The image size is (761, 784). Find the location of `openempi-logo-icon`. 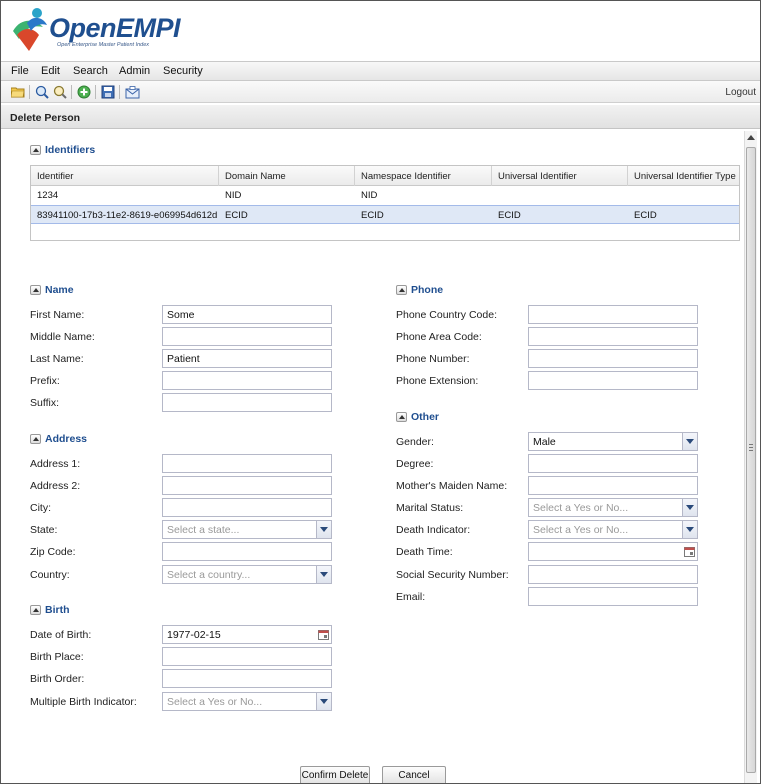

openempi-logo-icon is located at coordinates (30, 29).